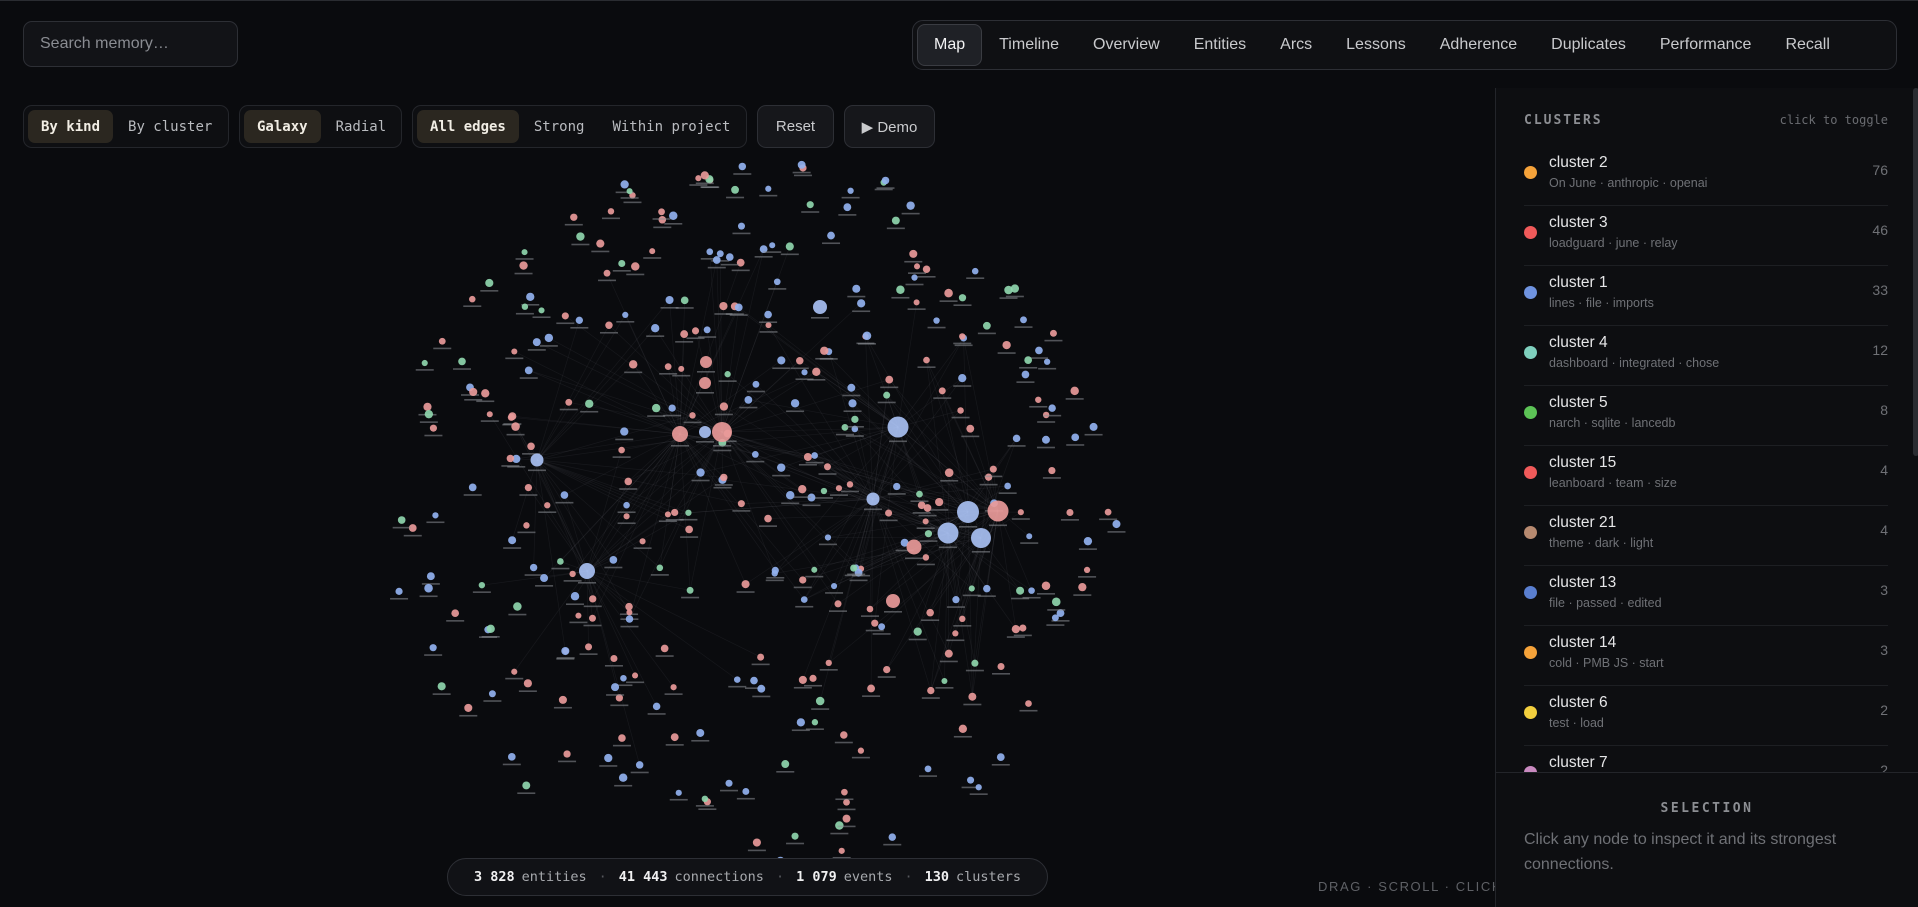 Image resolution: width=1918 pixels, height=907 pixels. What do you see at coordinates (1376, 45) in the screenshot?
I see `tab-lessons: Lessons` at bounding box center [1376, 45].